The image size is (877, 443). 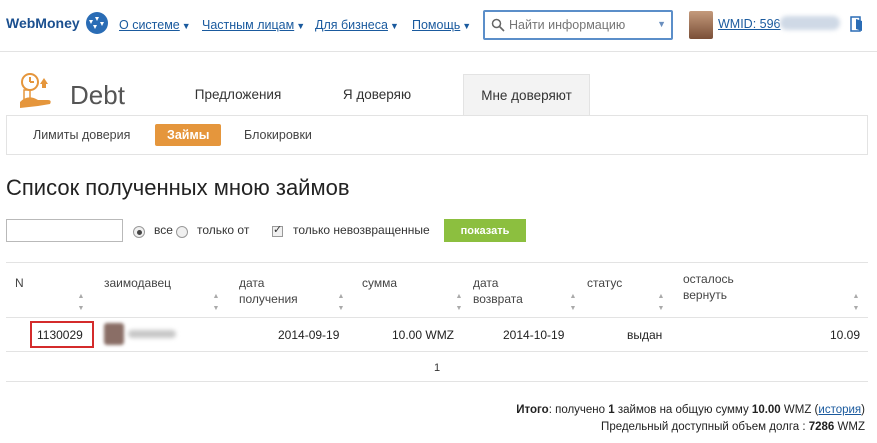 I want to click on search-icon, so click(x=498, y=25).